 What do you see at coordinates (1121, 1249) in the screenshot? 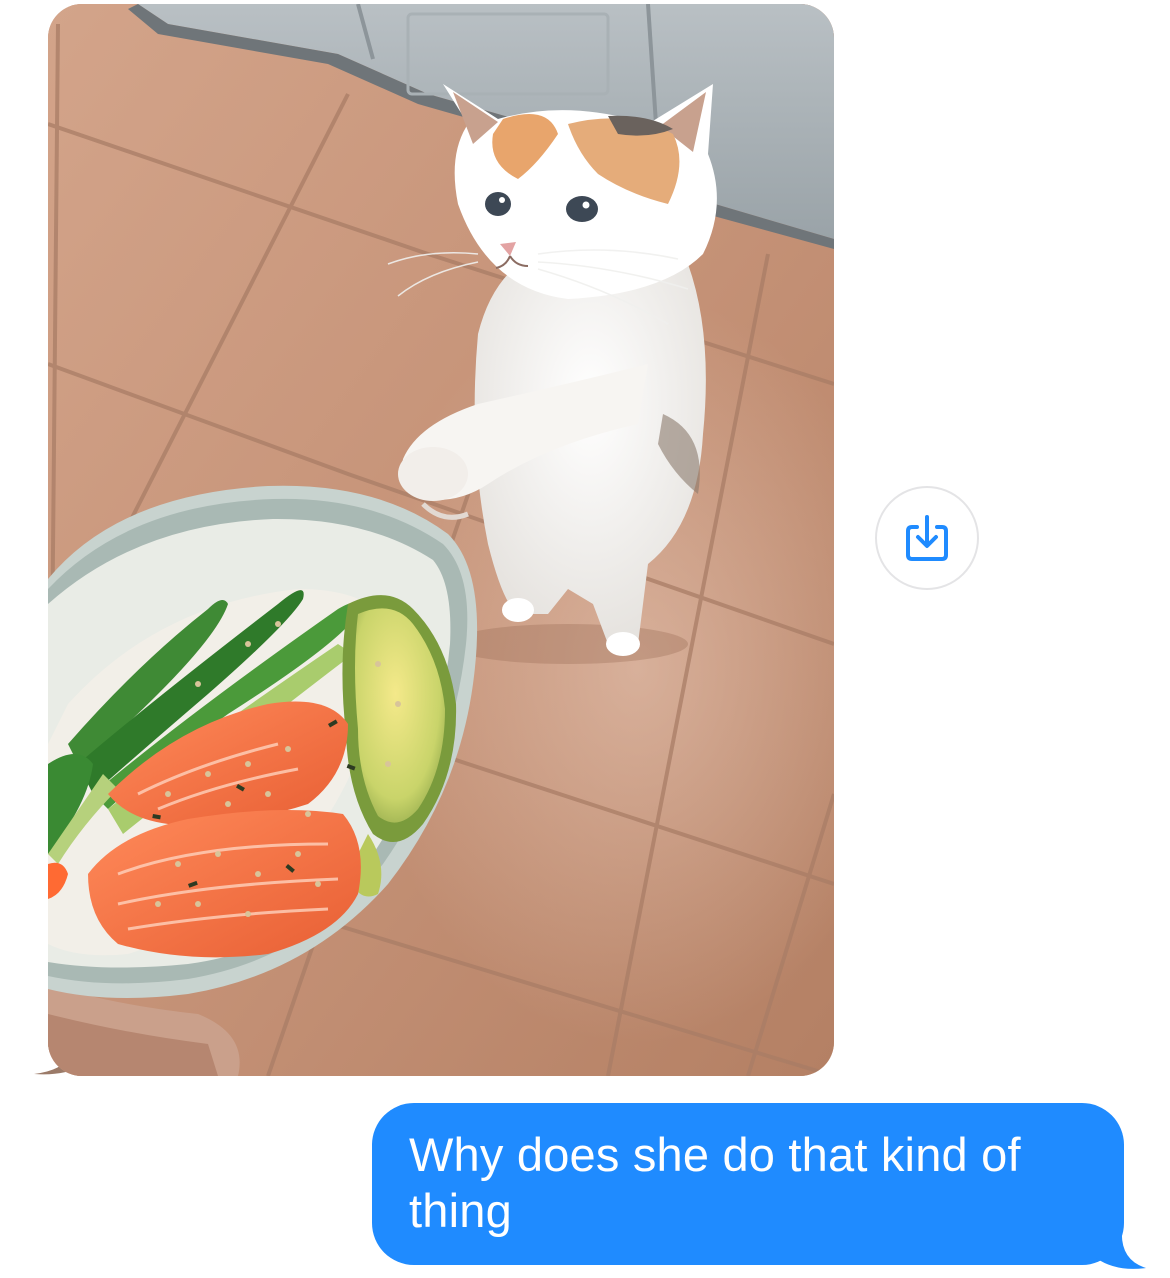
I see `outgoing-bubble-tail` at bounding box center [1121, 1249].